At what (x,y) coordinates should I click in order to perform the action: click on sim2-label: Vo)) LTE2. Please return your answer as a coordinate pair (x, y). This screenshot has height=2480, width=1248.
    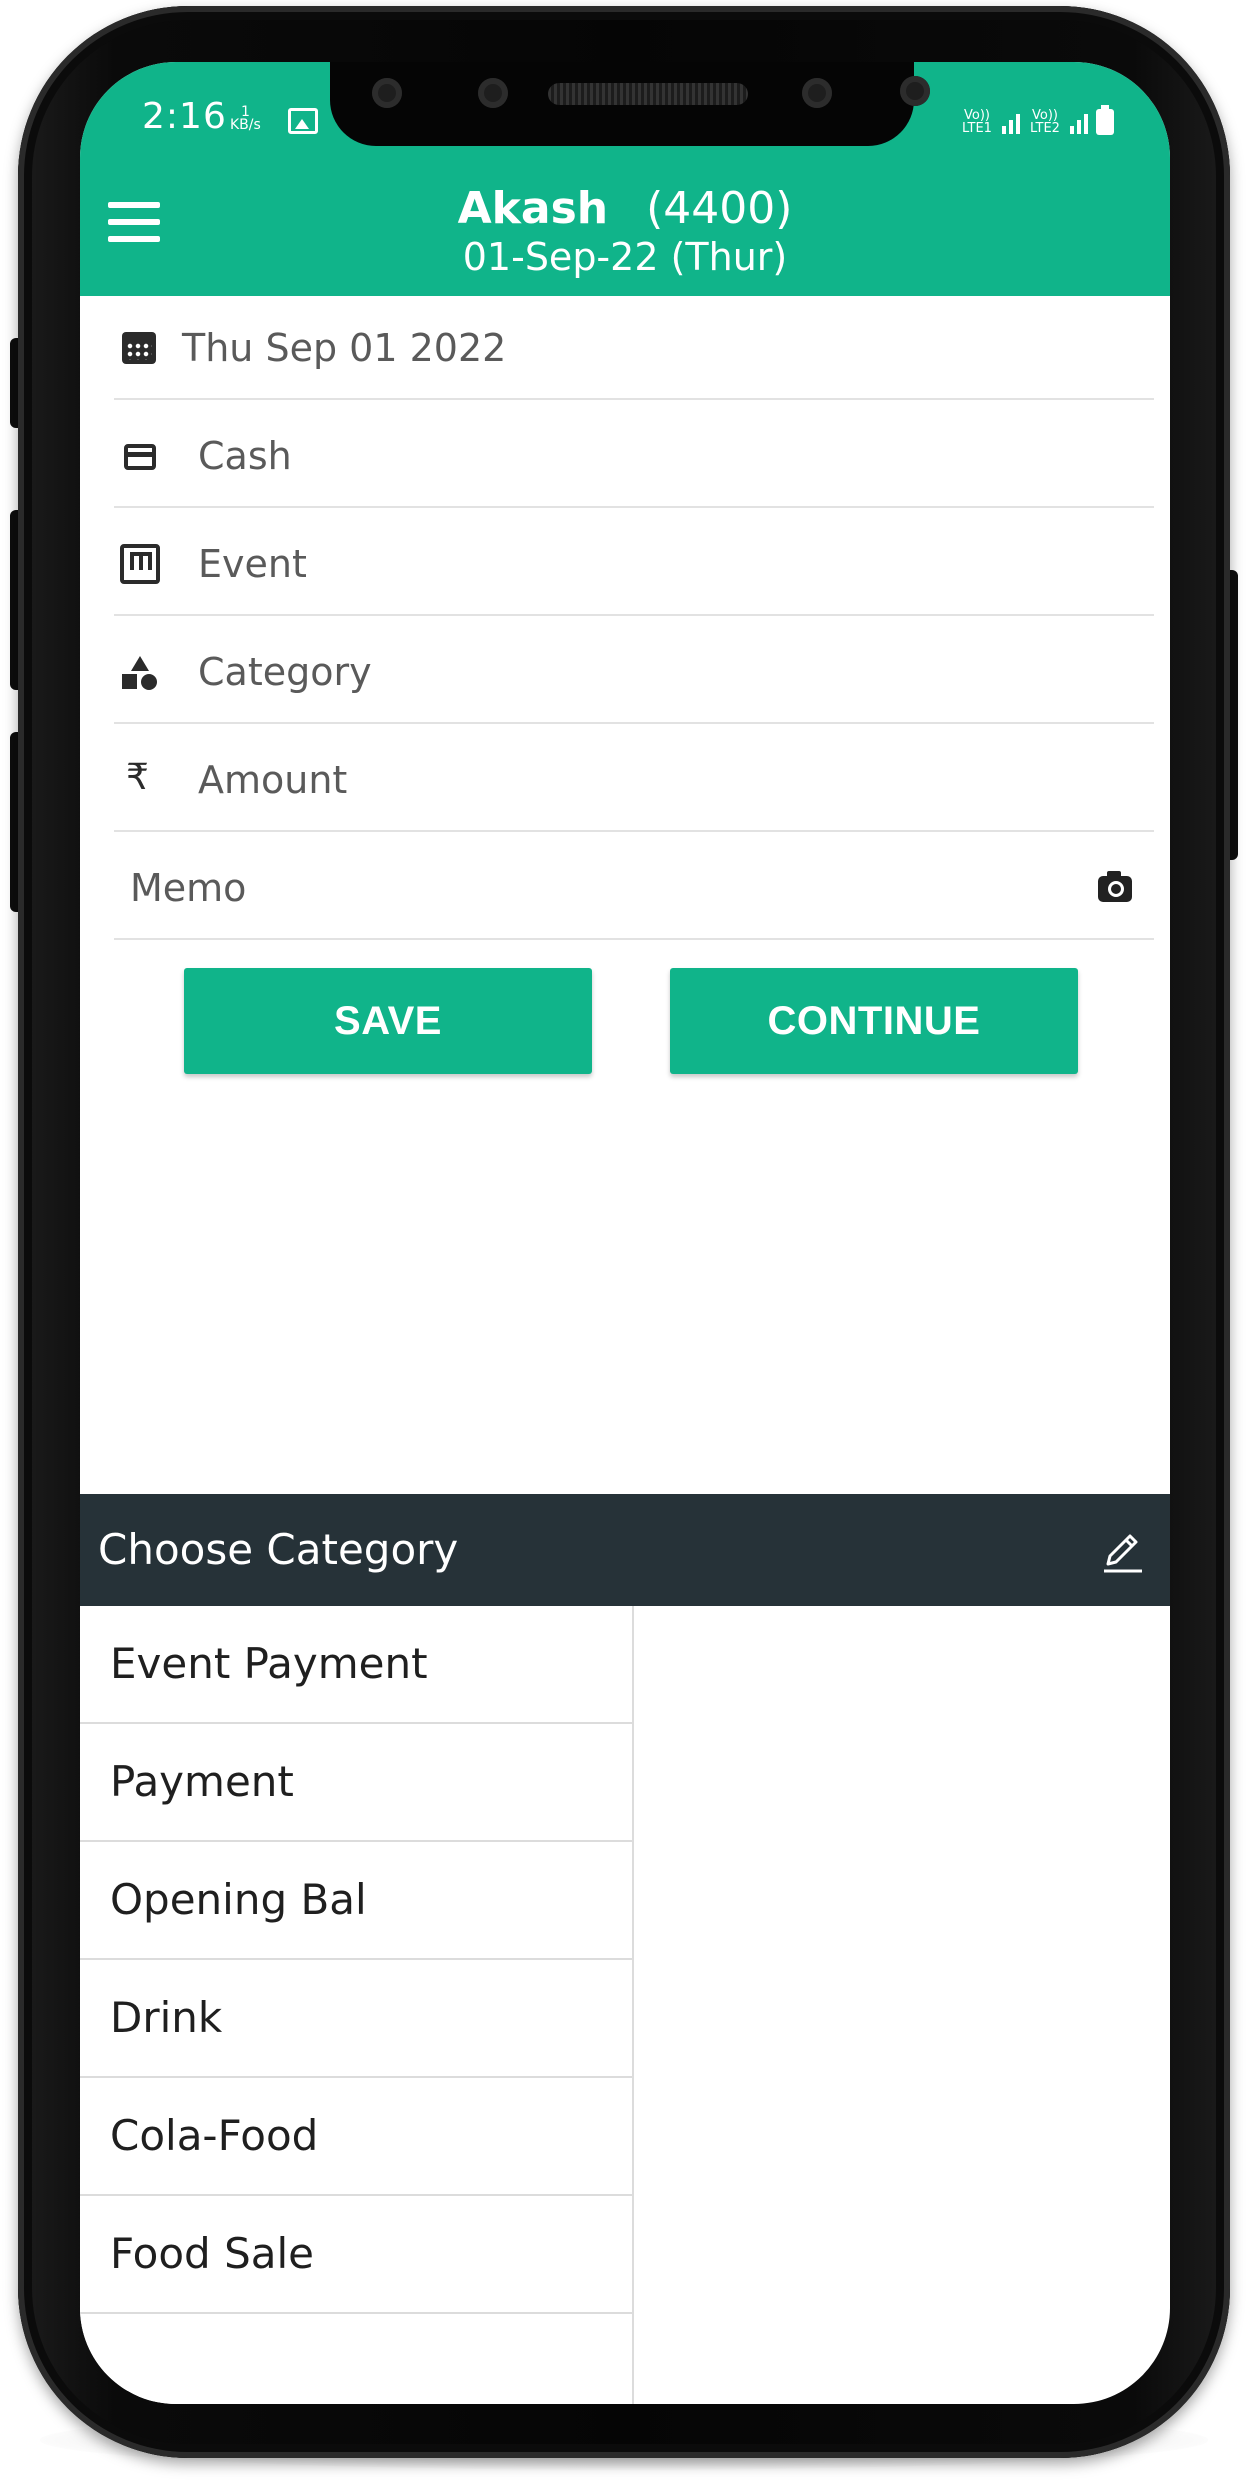
    Looking at the image, I should click on (1045, 122).